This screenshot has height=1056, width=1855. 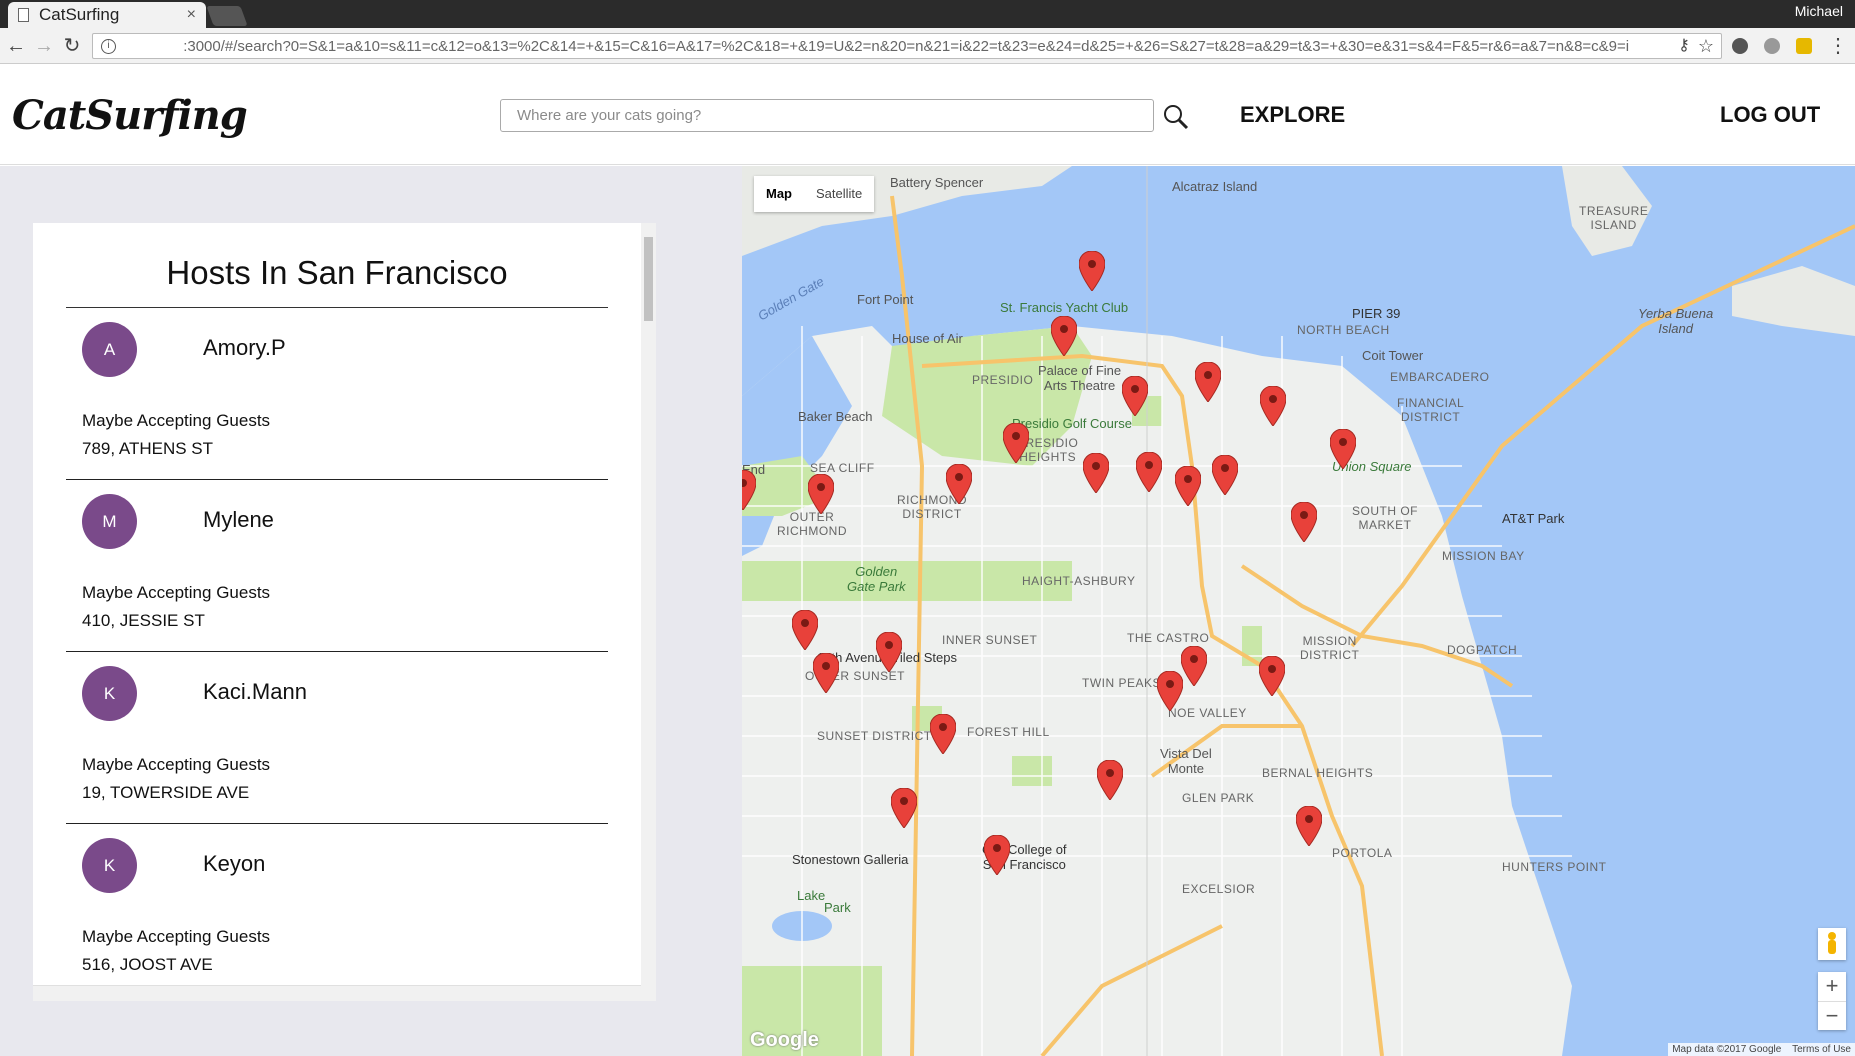 I want to click on extension-privacy-icon, so click(x=1772, y=46).